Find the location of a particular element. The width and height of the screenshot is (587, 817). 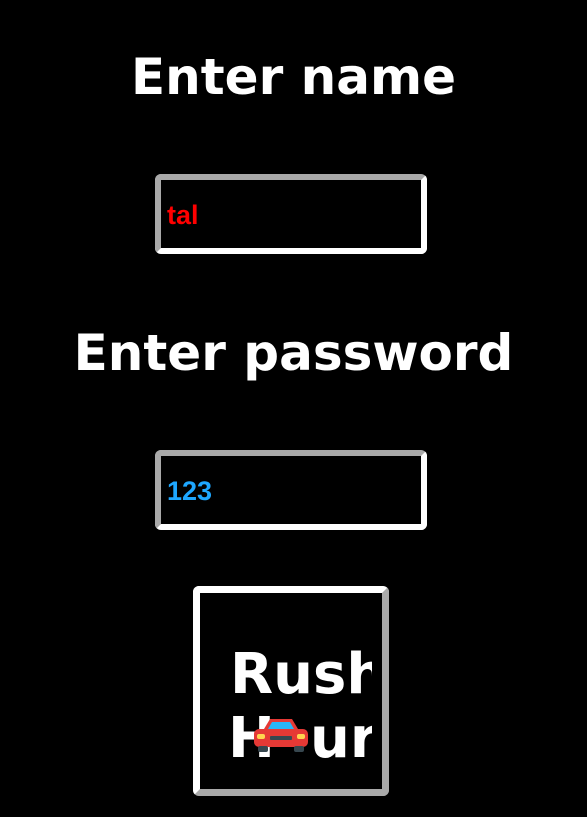

name-heading: Enter name is located at coordinates (293, 77).